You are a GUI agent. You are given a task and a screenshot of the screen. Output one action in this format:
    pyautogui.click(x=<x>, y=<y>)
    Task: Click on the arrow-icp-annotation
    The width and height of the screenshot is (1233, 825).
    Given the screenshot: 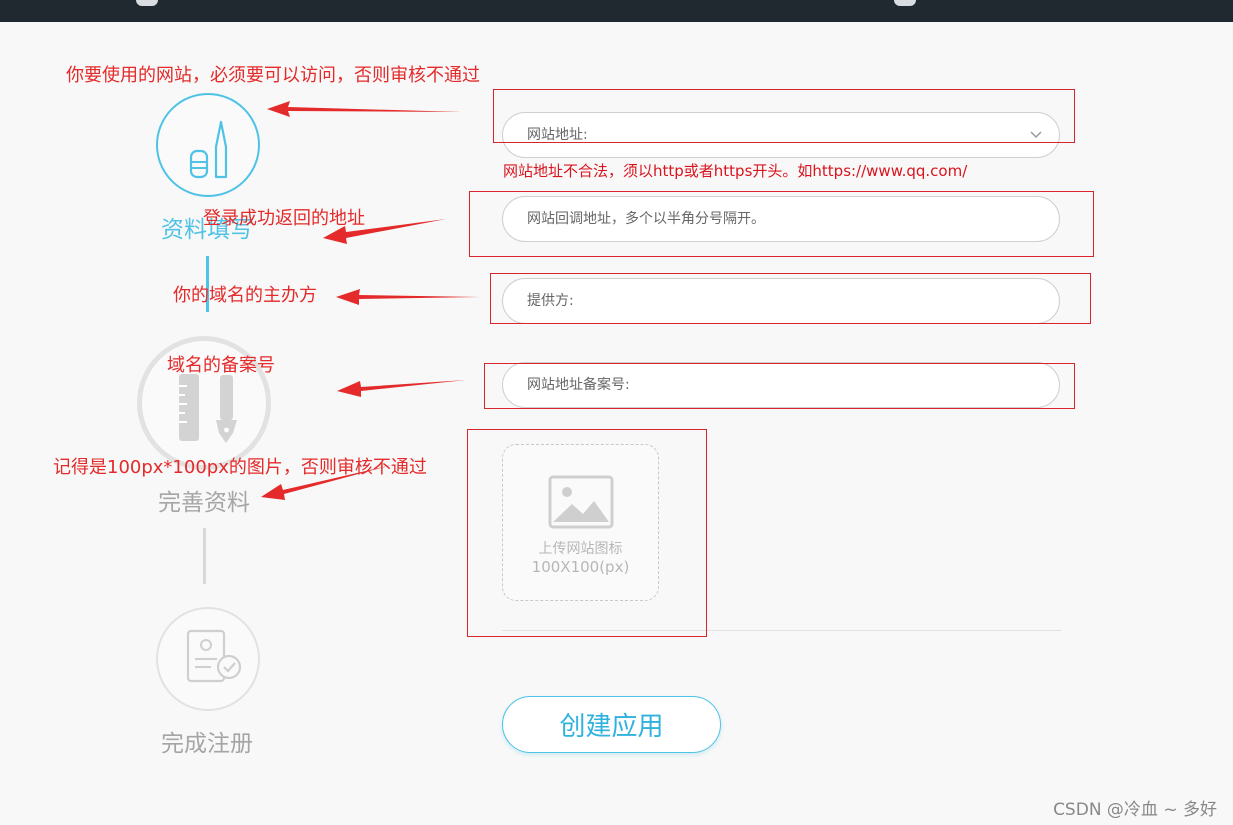 What is the action you would take?
    pyautogui.click(x=401, y=388)
    